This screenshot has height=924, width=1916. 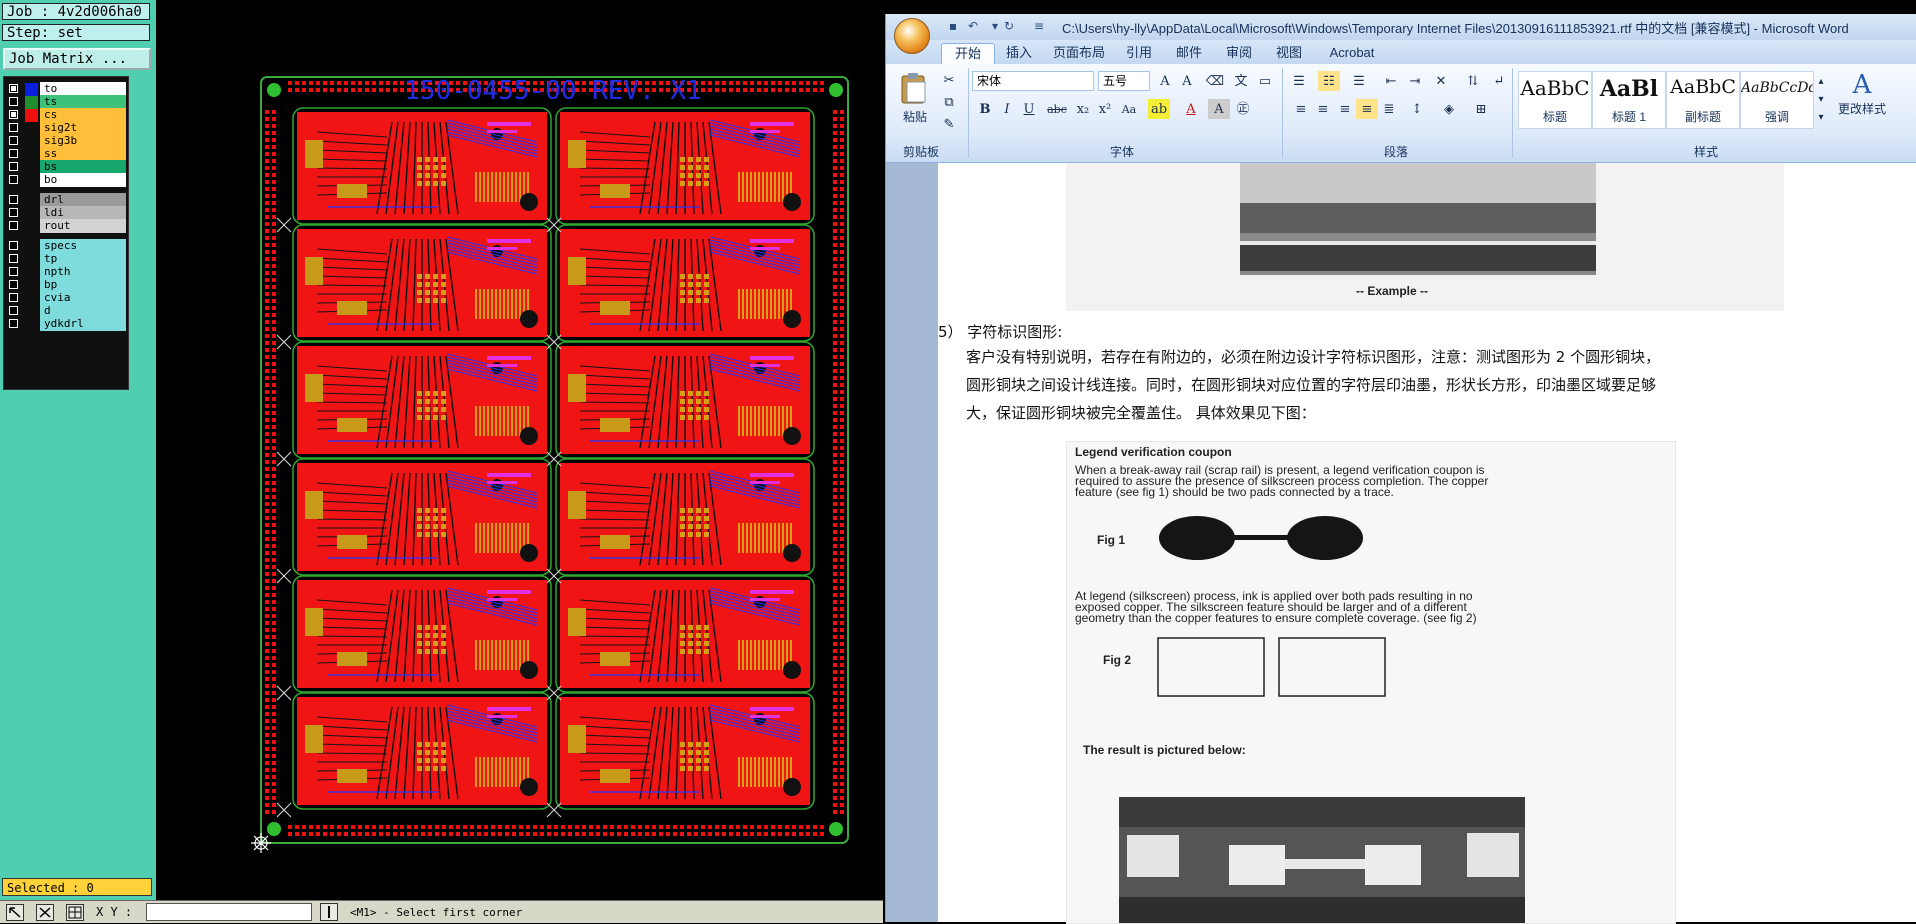 I want to click on layer-name: bp, so click(x=83, y=285).